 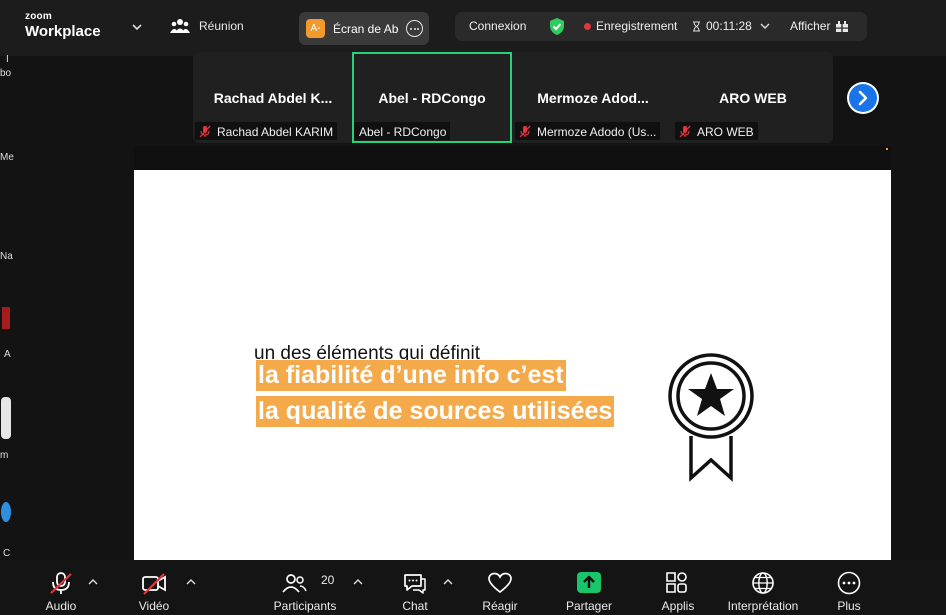 I want to click on share-screen-button: Partager, so click(x=589, y=588).